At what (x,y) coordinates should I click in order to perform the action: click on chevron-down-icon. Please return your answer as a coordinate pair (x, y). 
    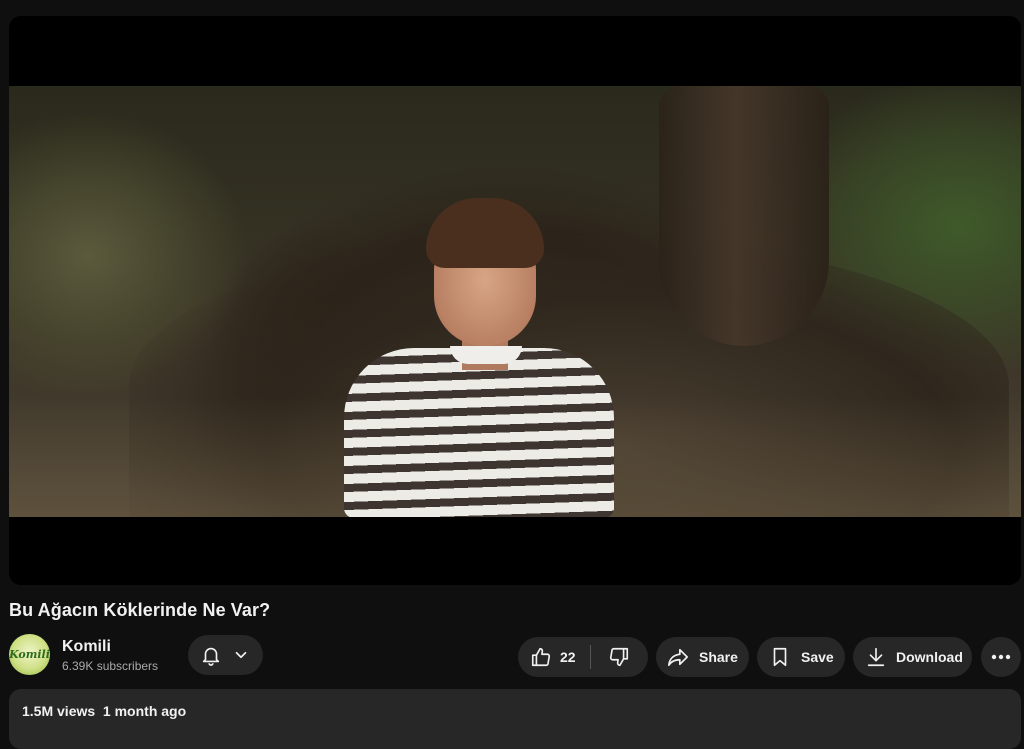
    Looking at the image, I should click on (241, 655).